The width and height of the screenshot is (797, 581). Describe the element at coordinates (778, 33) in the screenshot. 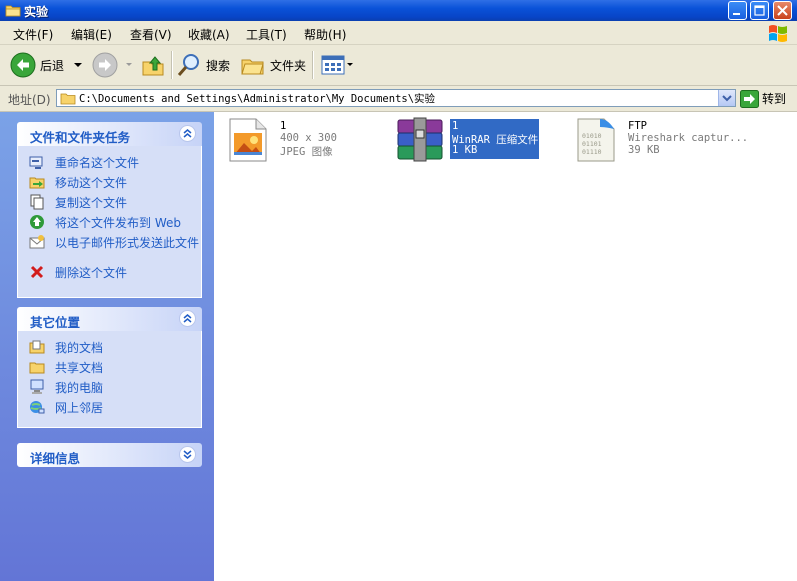

I see `windows-logo-icon` at that location.